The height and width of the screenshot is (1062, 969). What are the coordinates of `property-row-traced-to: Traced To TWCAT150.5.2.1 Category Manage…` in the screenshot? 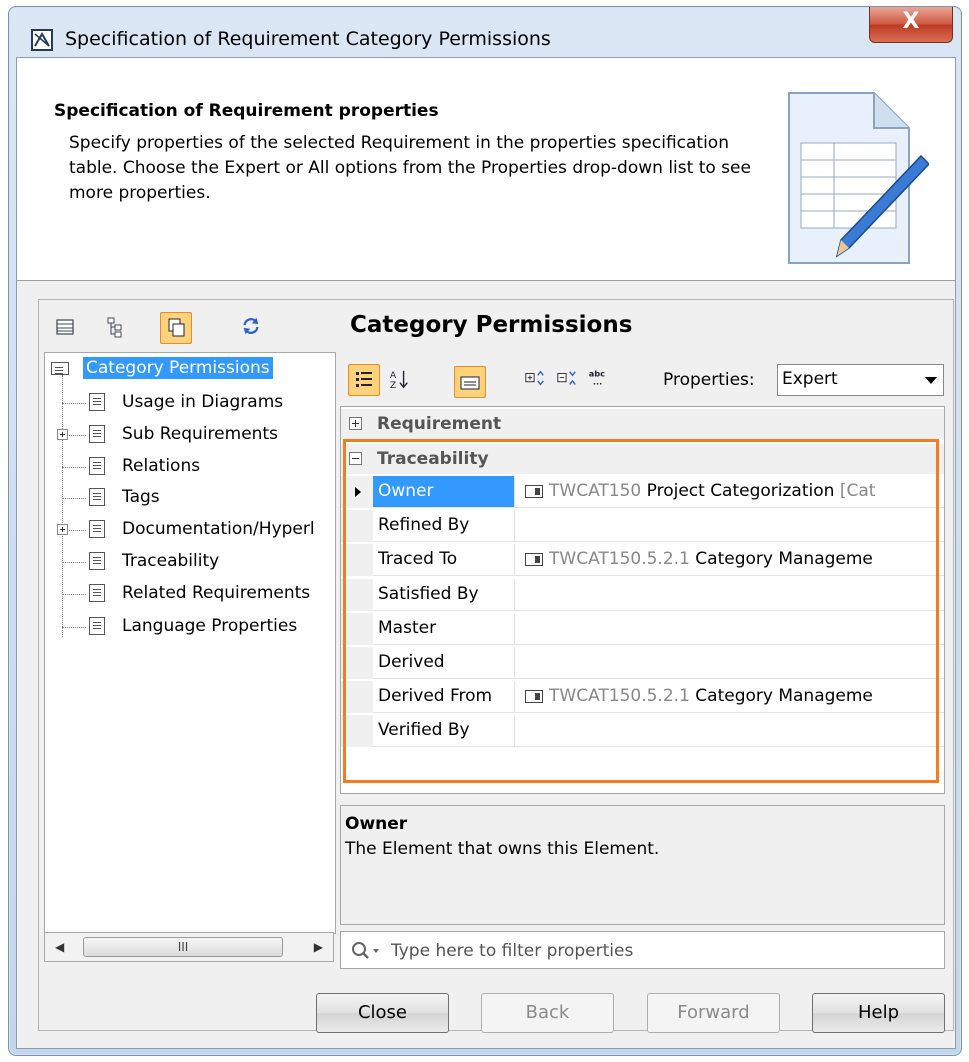 It's located at (642, 560).